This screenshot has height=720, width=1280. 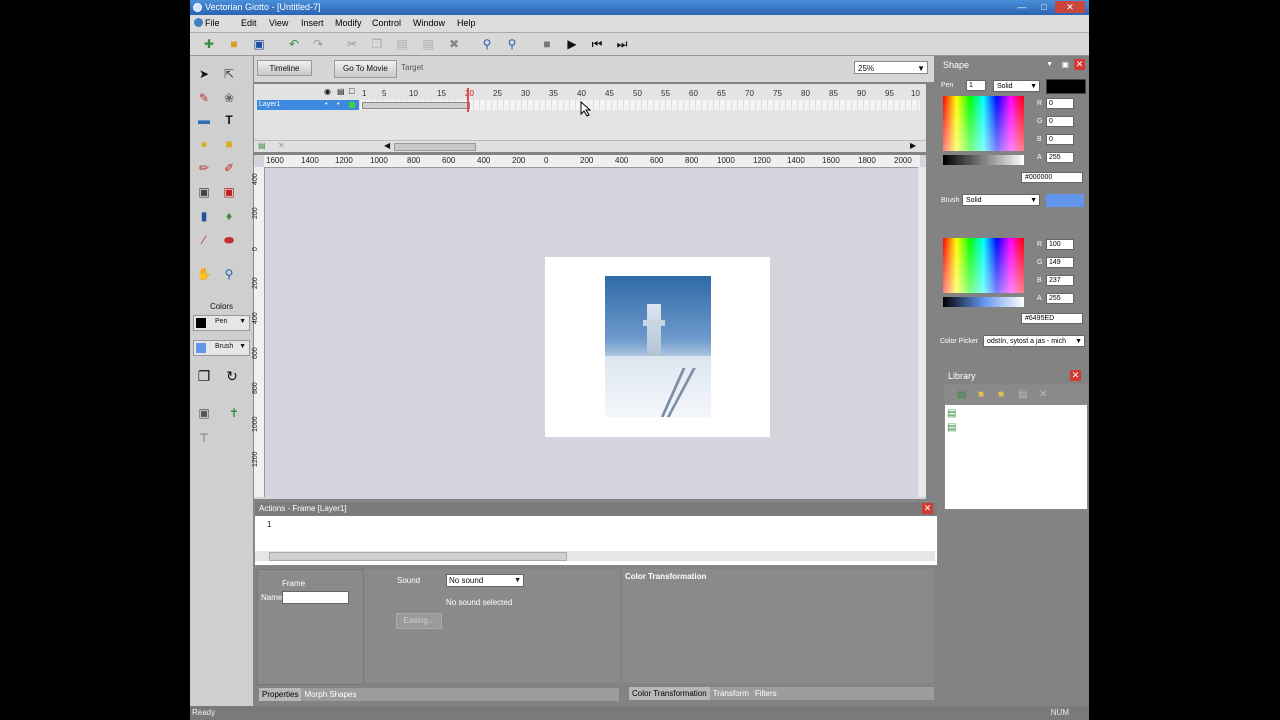 I want to click on subselect-tool-icon: ⇱, so click(x=229, y=74).